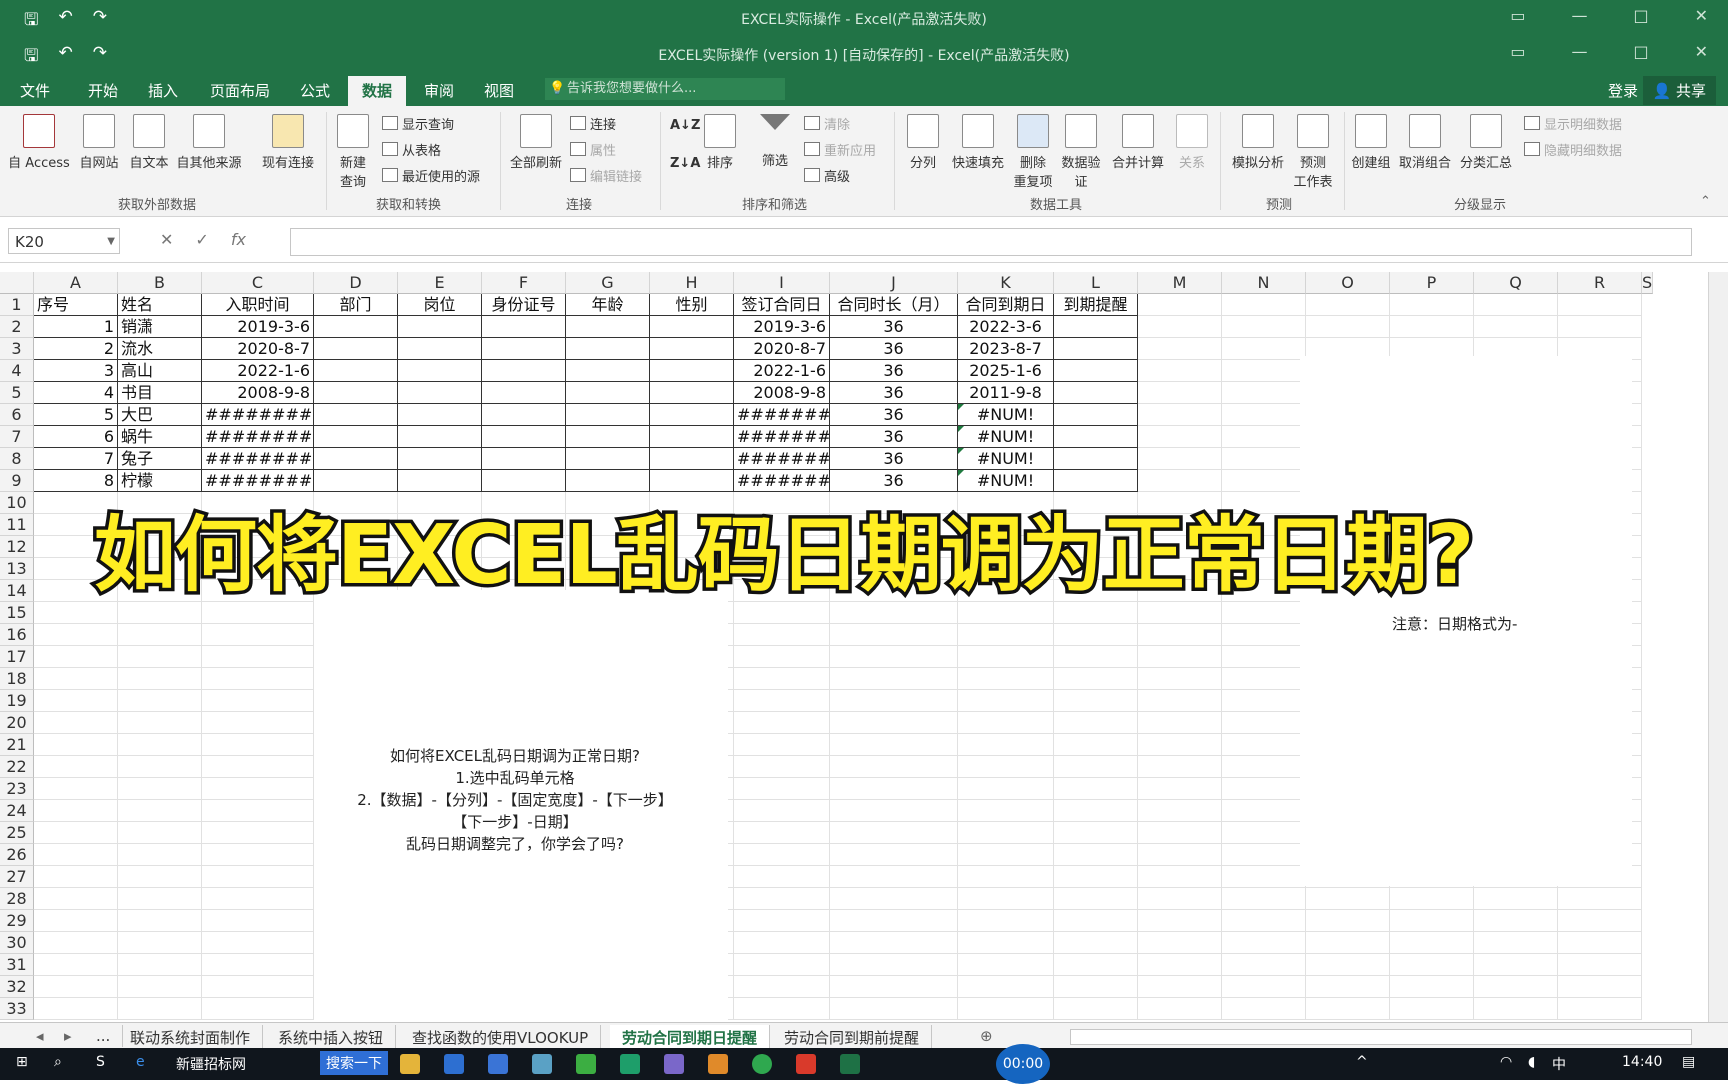 Image resolution: width=1728 pixels, height=1084 pixels. I want to click on ime-indicator: 中, so click(1559, 1064).